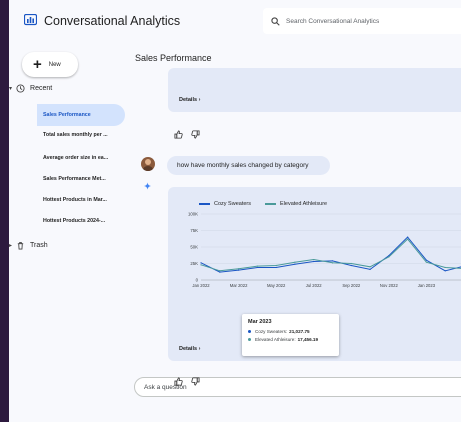 The height and width of the screenshot is (422, 461). Describe the element at coordinates (194, 263) in the screenshot. I see `y-tick-label: 25K` at that location.